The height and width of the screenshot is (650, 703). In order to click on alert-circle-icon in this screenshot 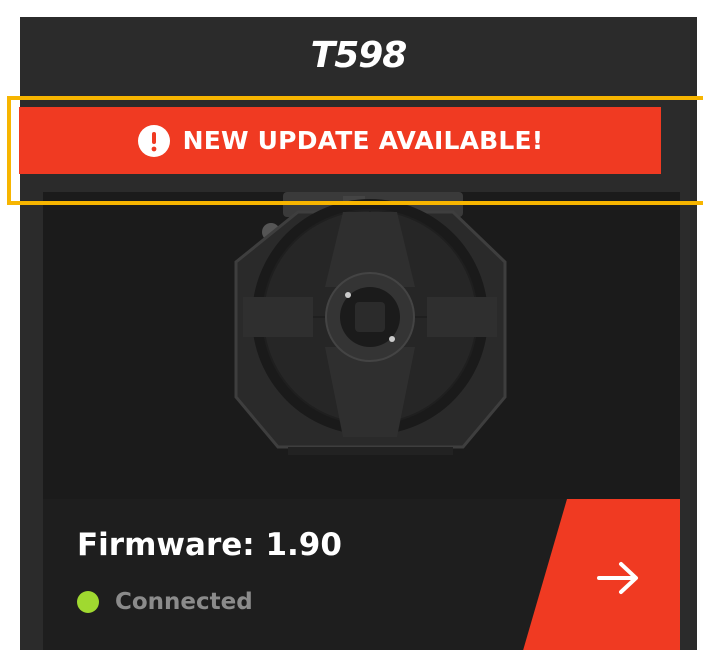, I will do `click(153, 140)`.